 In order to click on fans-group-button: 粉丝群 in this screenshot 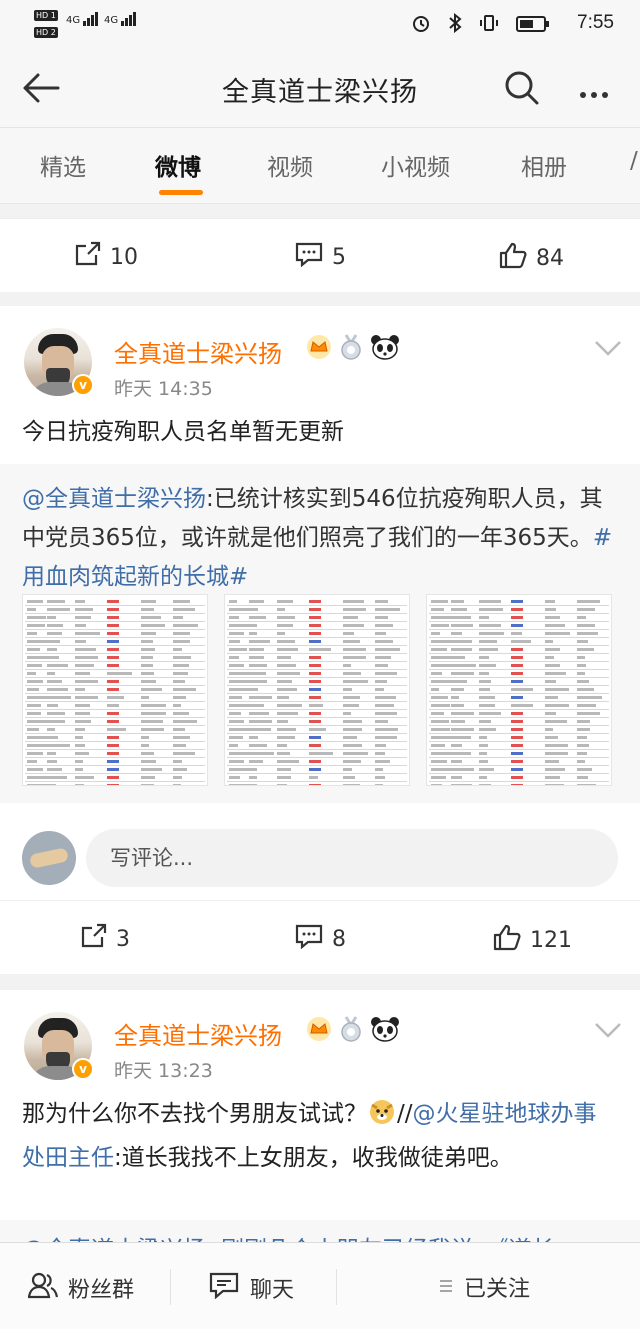, I will do `click(80, 1288)`.